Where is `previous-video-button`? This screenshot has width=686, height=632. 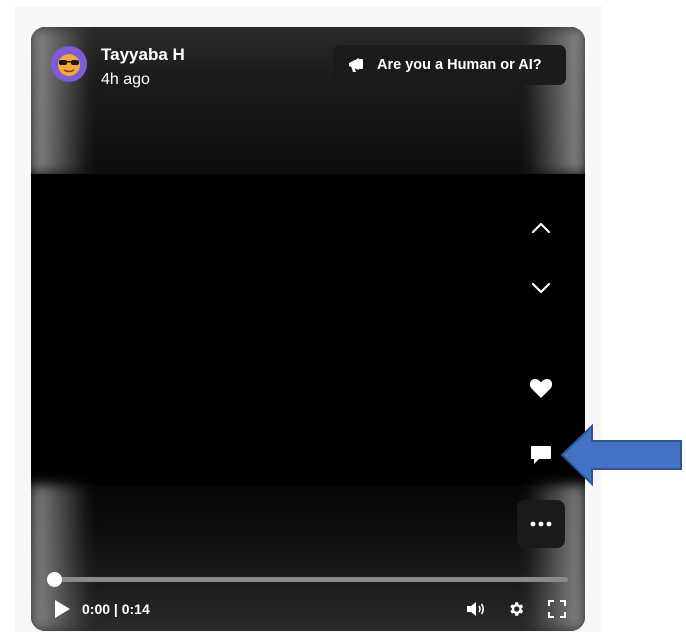
previous-video-button is located at coordinates (541, 228).